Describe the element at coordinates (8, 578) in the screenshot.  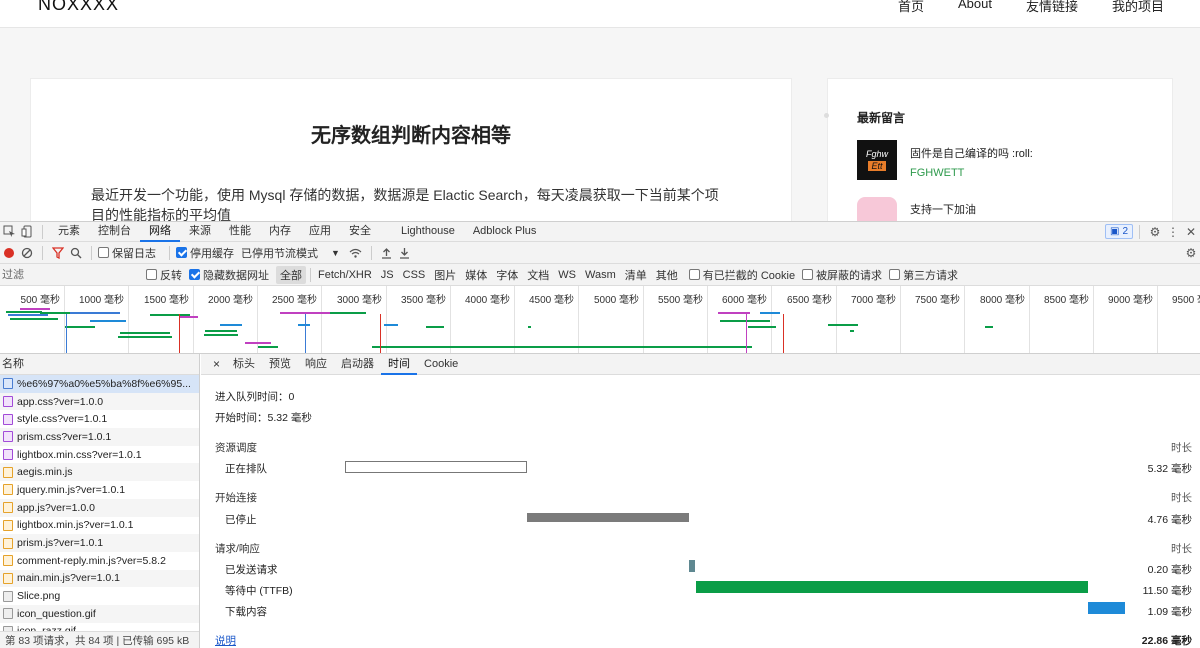
I see `js-file-icon` at that location.